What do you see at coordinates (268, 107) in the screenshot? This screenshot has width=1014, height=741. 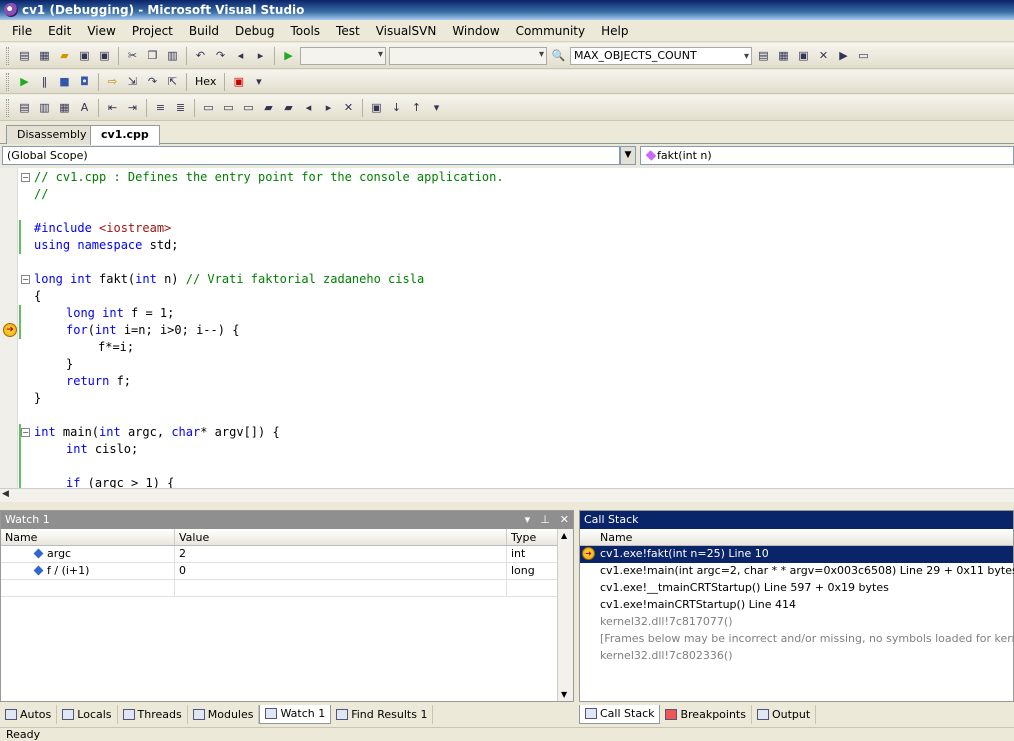 I see `previous-bookmark-folder-icon: ▰` at bounding box center [268, 107].